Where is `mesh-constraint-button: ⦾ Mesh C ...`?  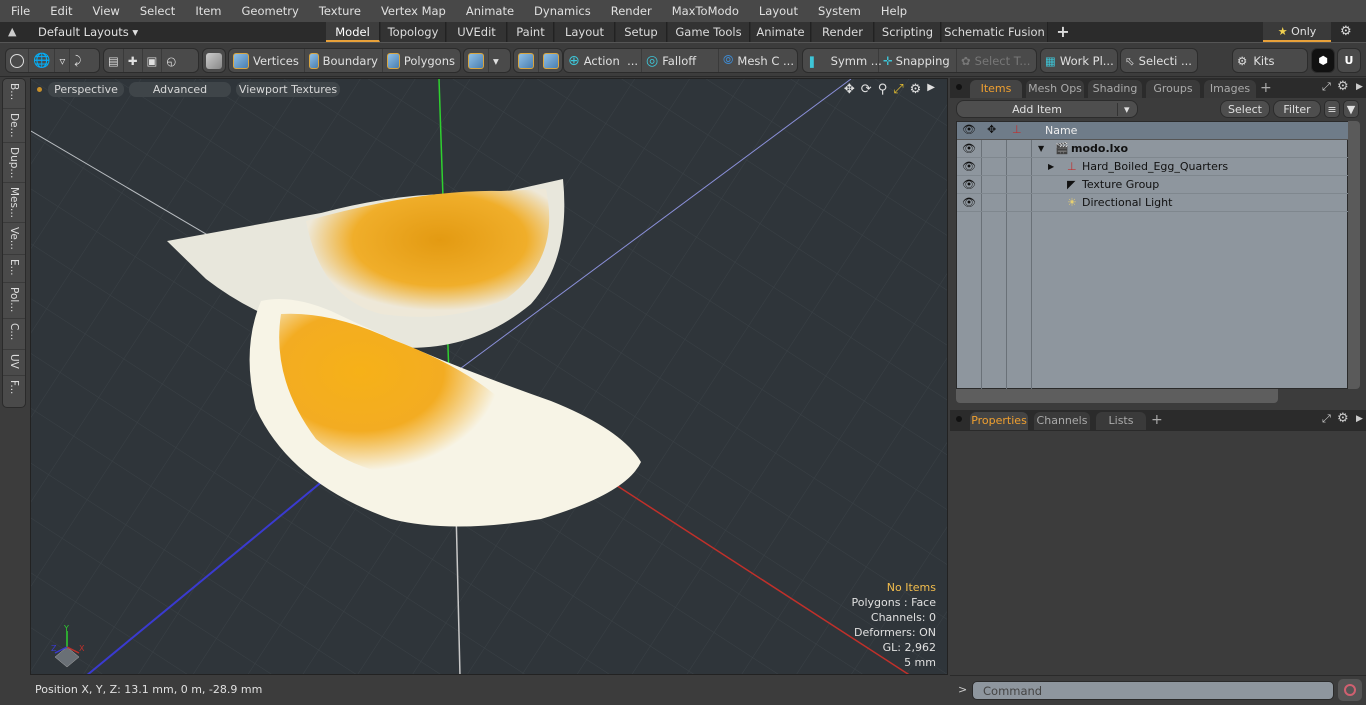
mesh-constraint-button: ⦾ Mesh C ... is located at coordinates (758, 60).